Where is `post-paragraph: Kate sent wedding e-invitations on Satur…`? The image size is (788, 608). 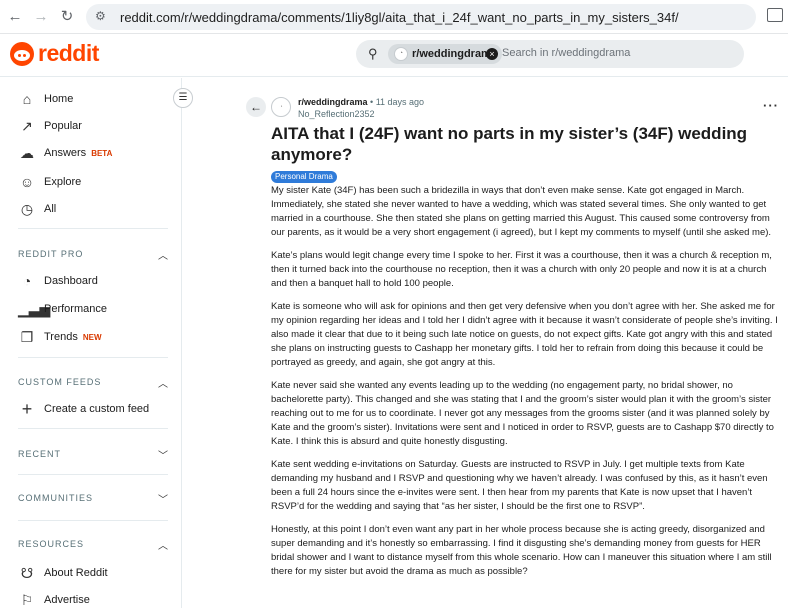 post-paragraph: Kate sent wedding e-invitations on Satur… is located at coordinates (519, 485).